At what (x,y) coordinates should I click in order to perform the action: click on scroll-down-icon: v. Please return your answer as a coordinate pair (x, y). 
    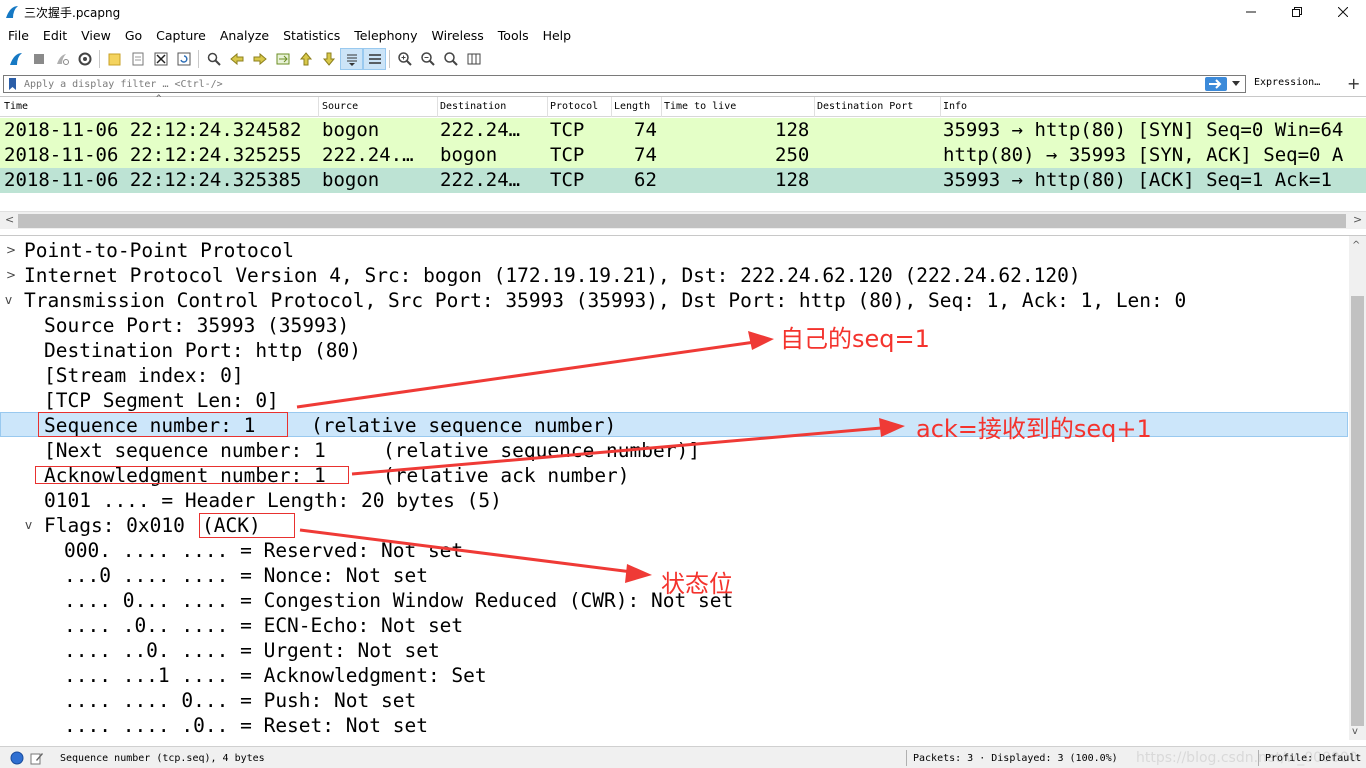
    Looking at the image, I should click on (1355, 731).